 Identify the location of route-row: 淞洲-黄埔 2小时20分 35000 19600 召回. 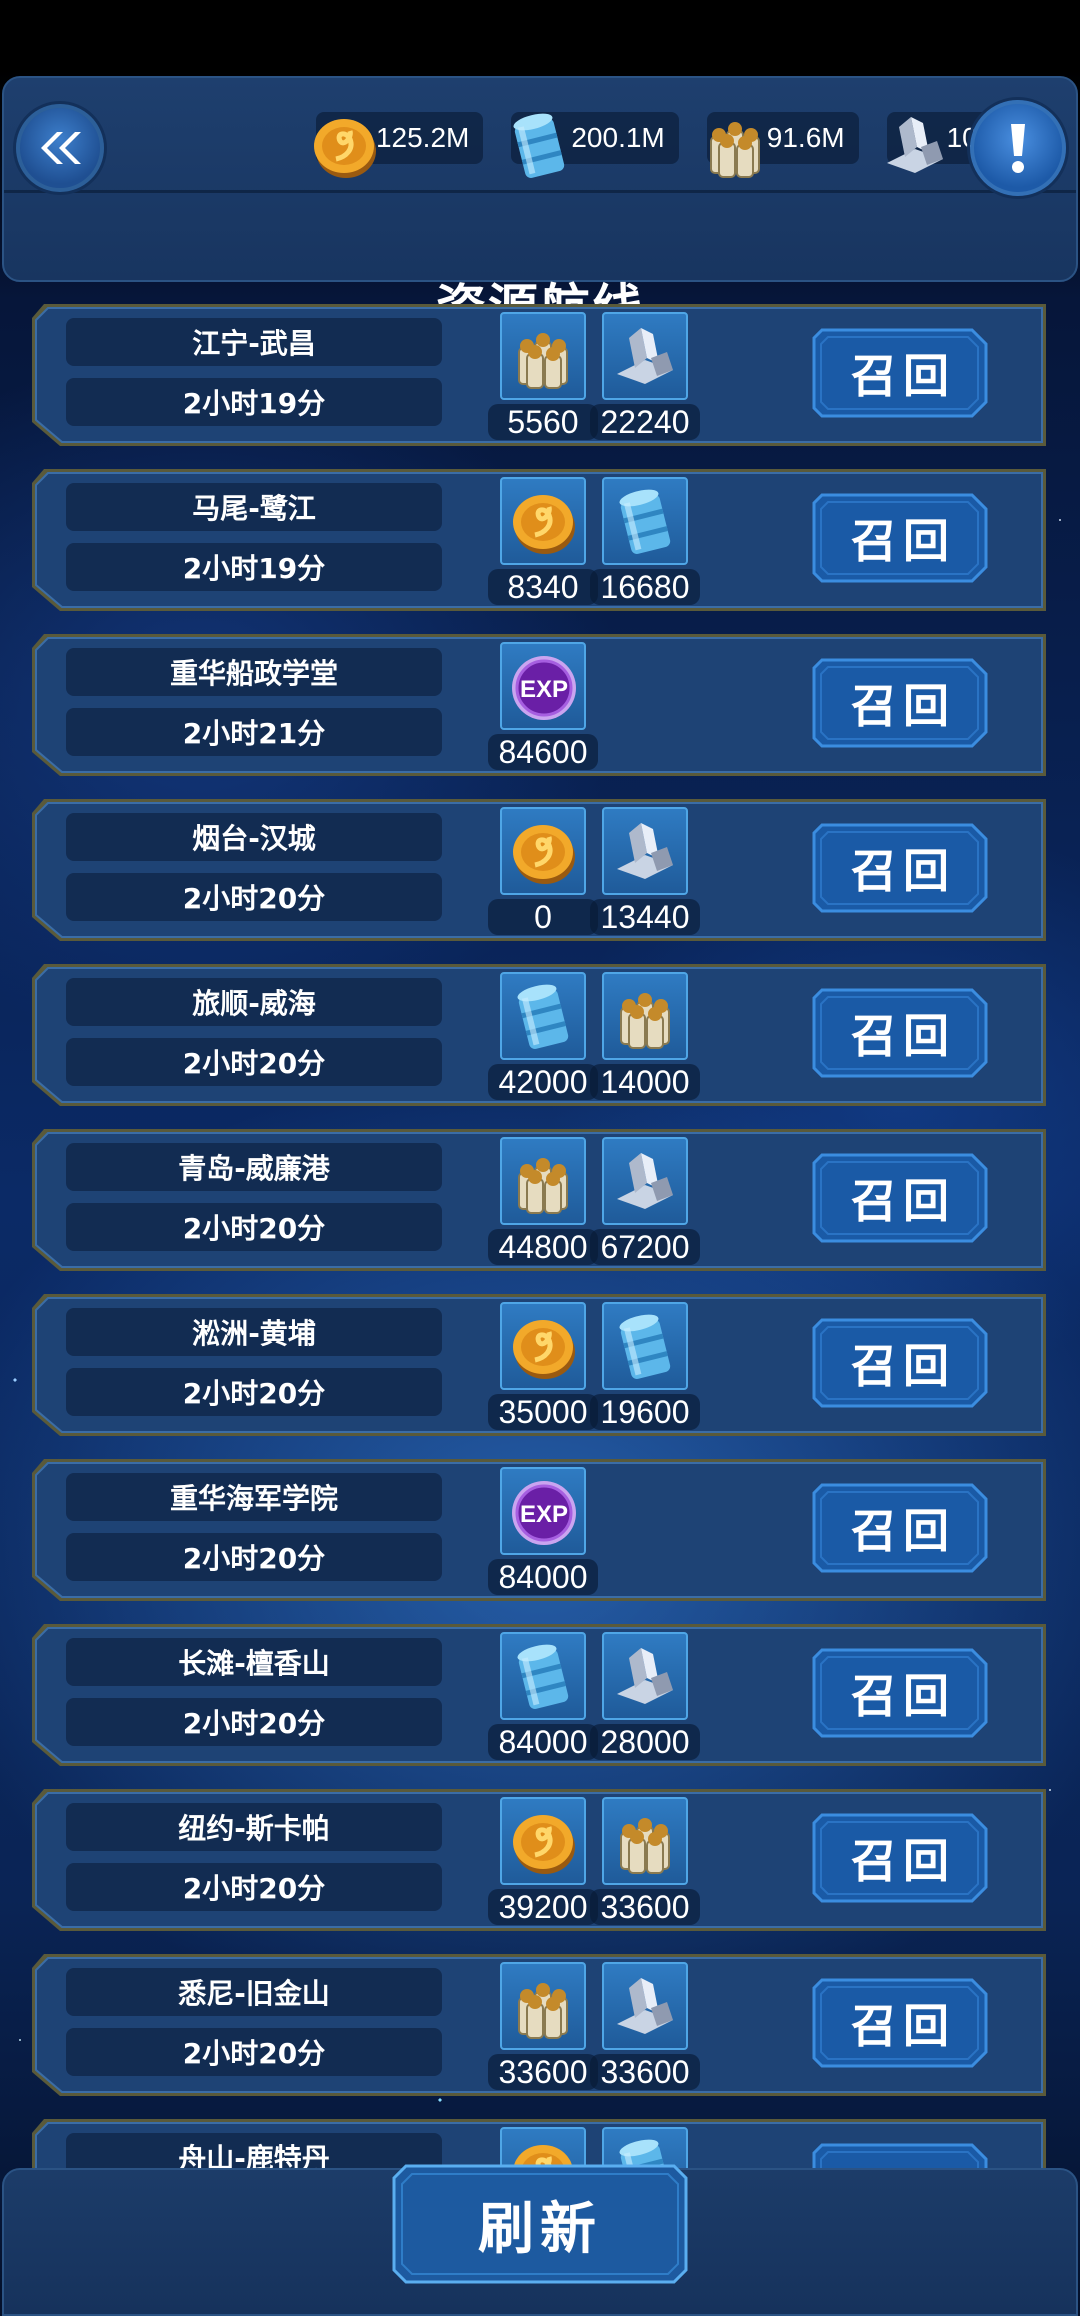
(539, 1365).